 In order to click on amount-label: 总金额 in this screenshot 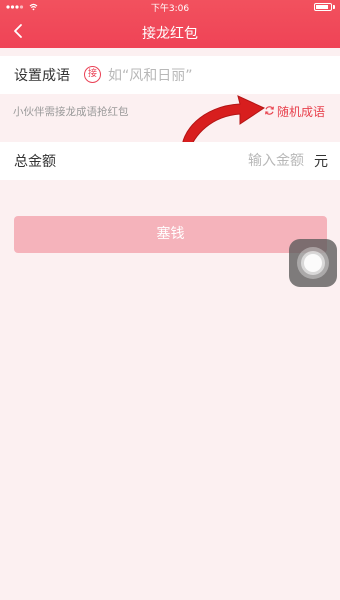, I will do `click(35, 162)`.